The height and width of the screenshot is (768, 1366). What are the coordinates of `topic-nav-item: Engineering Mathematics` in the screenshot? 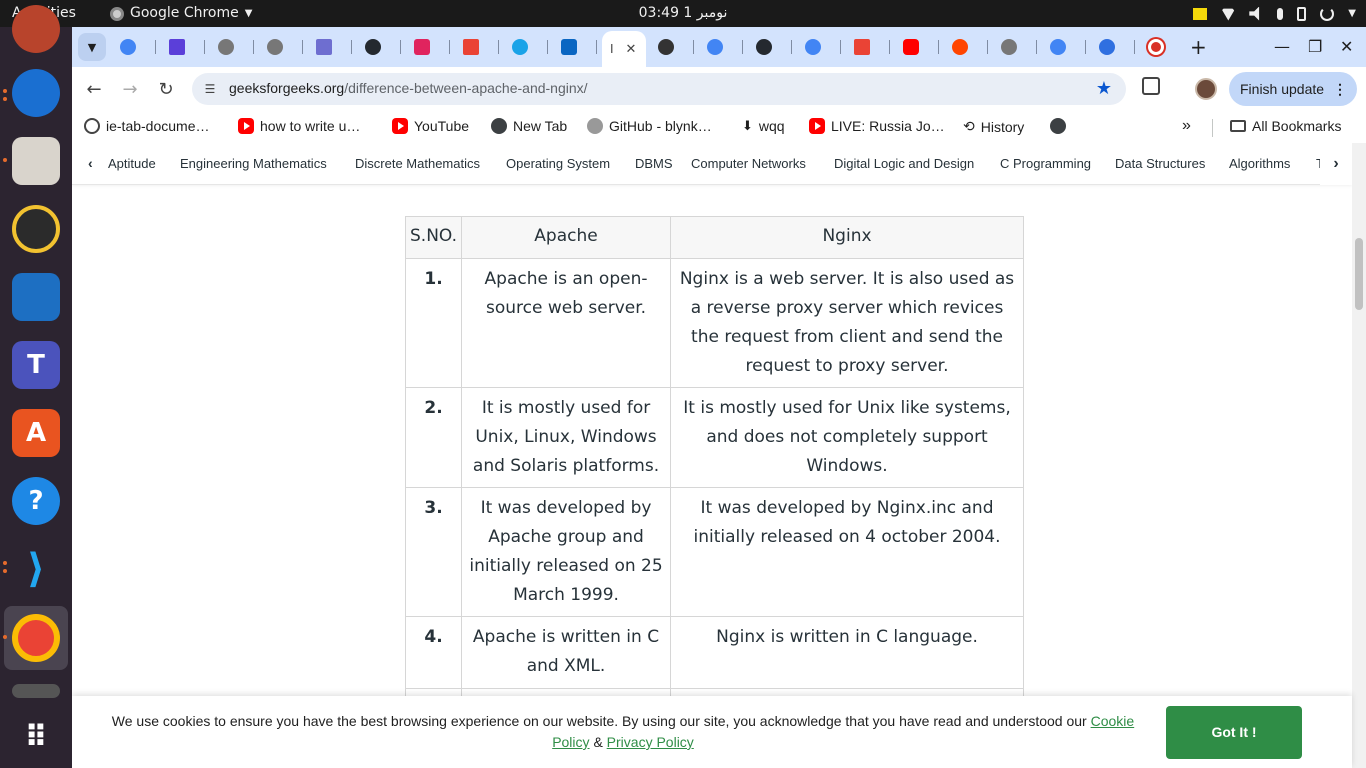 It's located at (253, 163).